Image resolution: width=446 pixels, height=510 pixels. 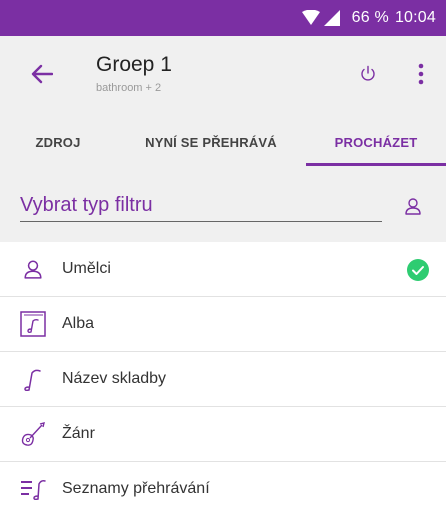 I want to click on list-item-label: Umělci, so click(x=86, y=268).